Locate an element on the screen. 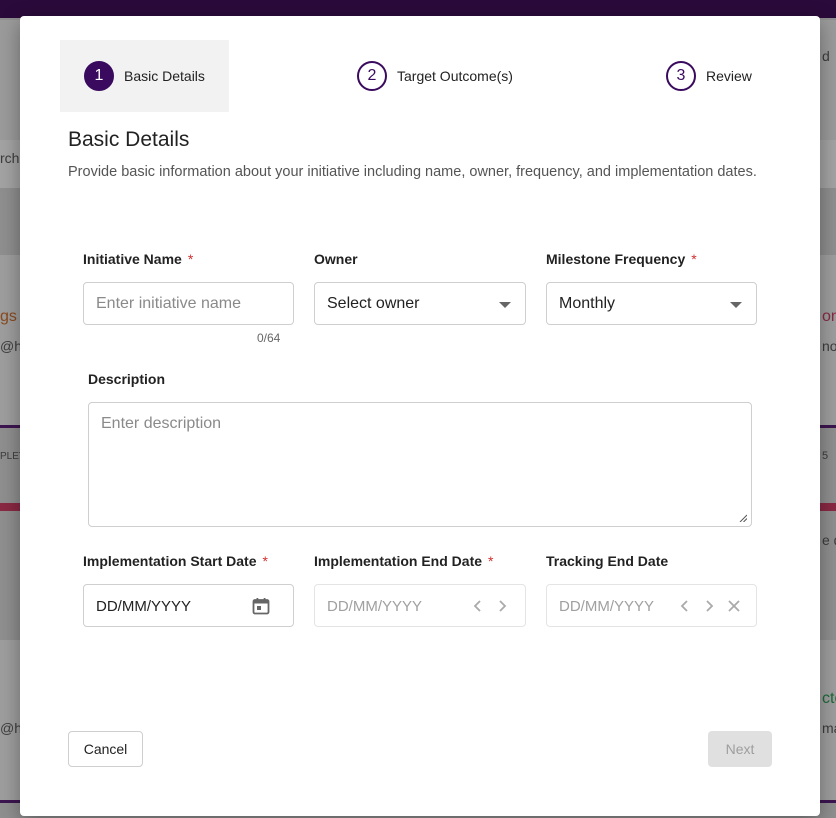 The height and width of the screenshot is (818, 836). initiative-name-field is located at coordinates (188, 303).